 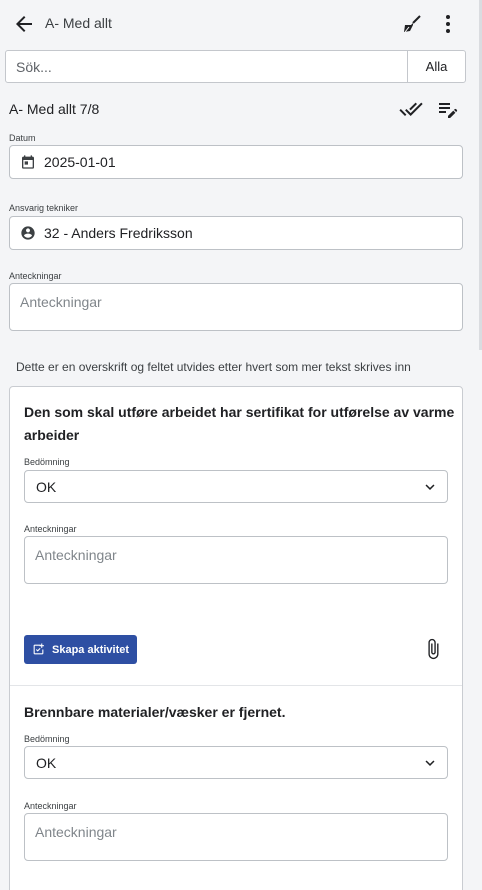 What do you see at coordinates (436, 66) in the screenshot?
I see `filter-button: Alla` at bounding box center [436, 66].